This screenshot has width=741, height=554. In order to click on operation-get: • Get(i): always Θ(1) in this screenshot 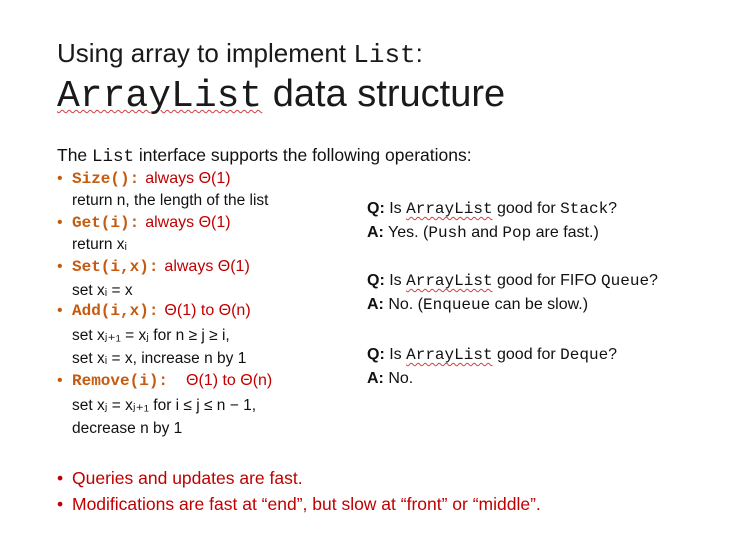, I will do `click(144, 223)`.